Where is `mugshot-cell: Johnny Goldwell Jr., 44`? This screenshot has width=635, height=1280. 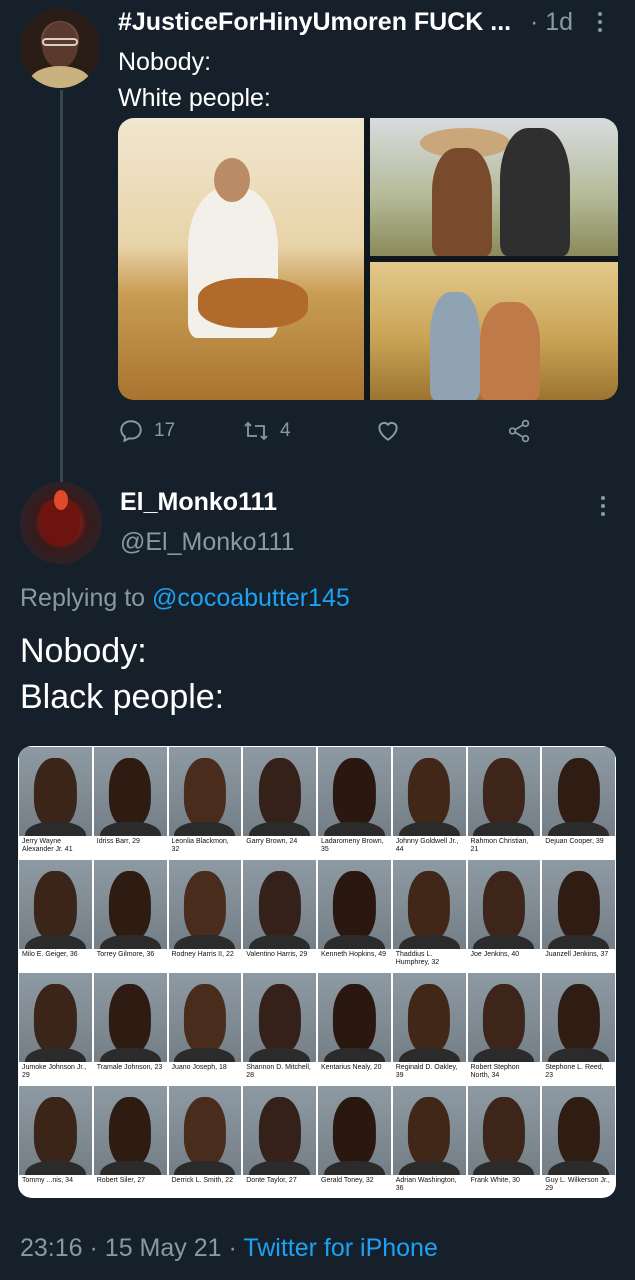
mugshot-cell: Johnny Goldwell Jr., 44 is located at coordinates (429, 802).